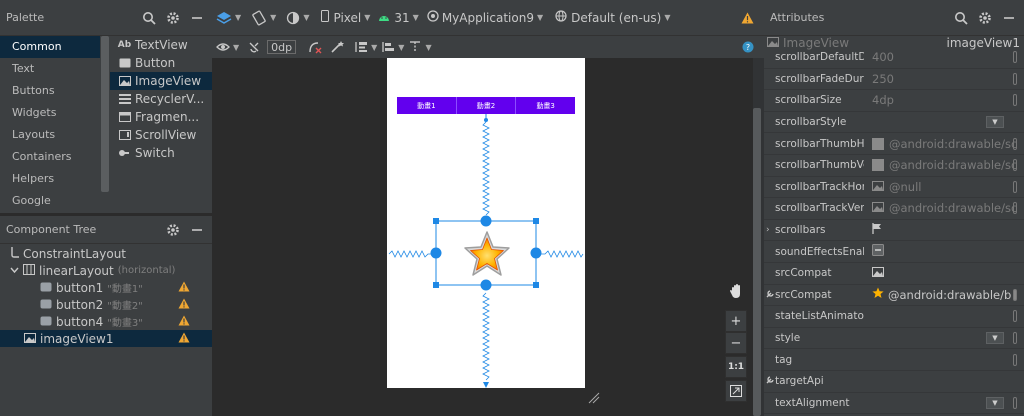 Image resolution: width=1024 pixels, height=416 pixels. I want to click on help-icon: ?, so click(748, 47).